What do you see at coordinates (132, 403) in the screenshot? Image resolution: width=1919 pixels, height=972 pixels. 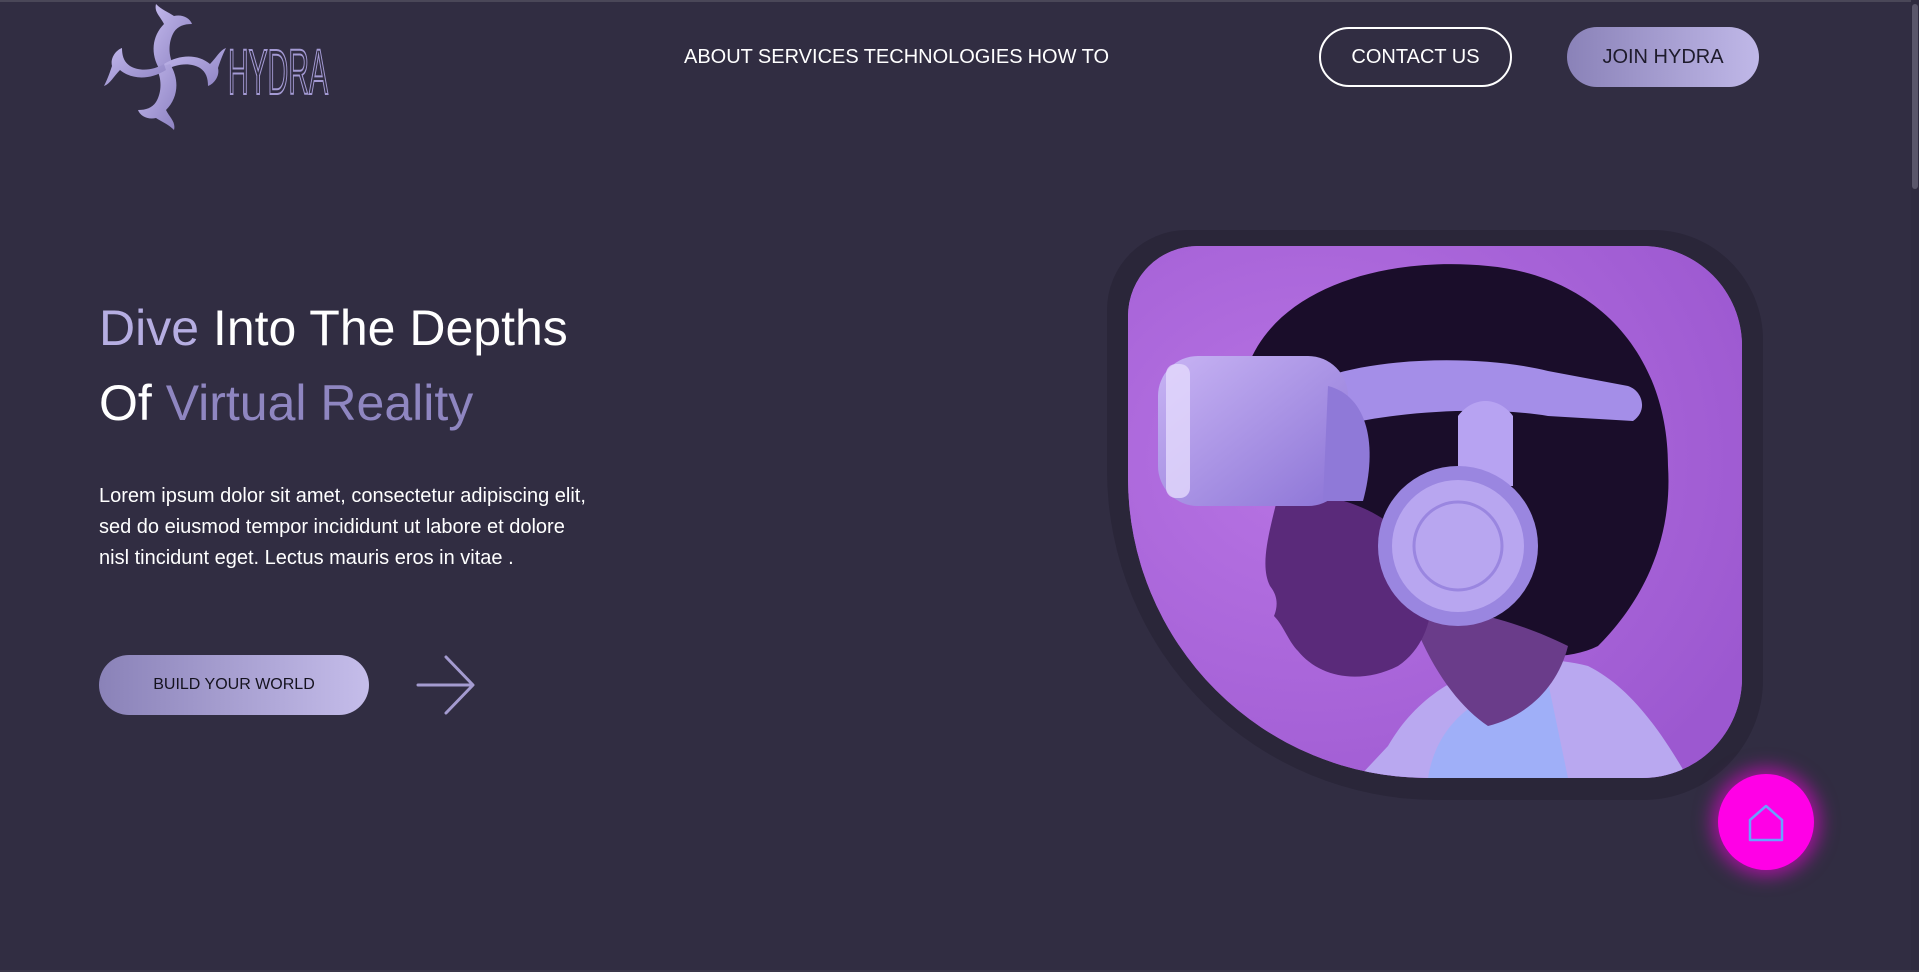 I see `hero-title-of: Of` at bounding box center [132, 403].